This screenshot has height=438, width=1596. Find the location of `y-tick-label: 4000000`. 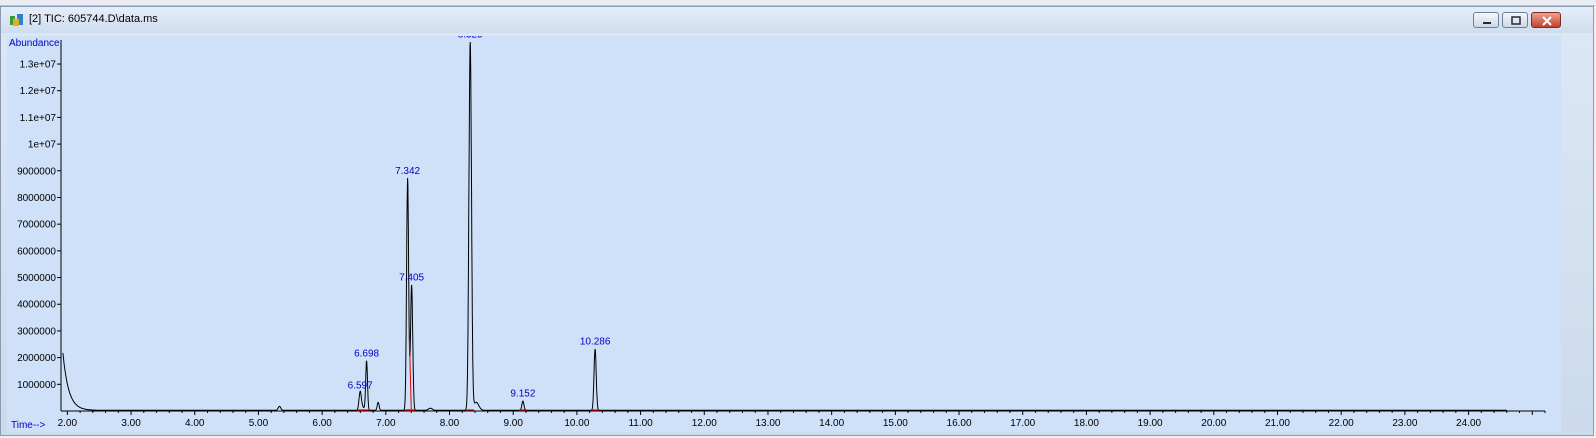

y-tick-label: 4000000 is located at coordinates (36, 305).